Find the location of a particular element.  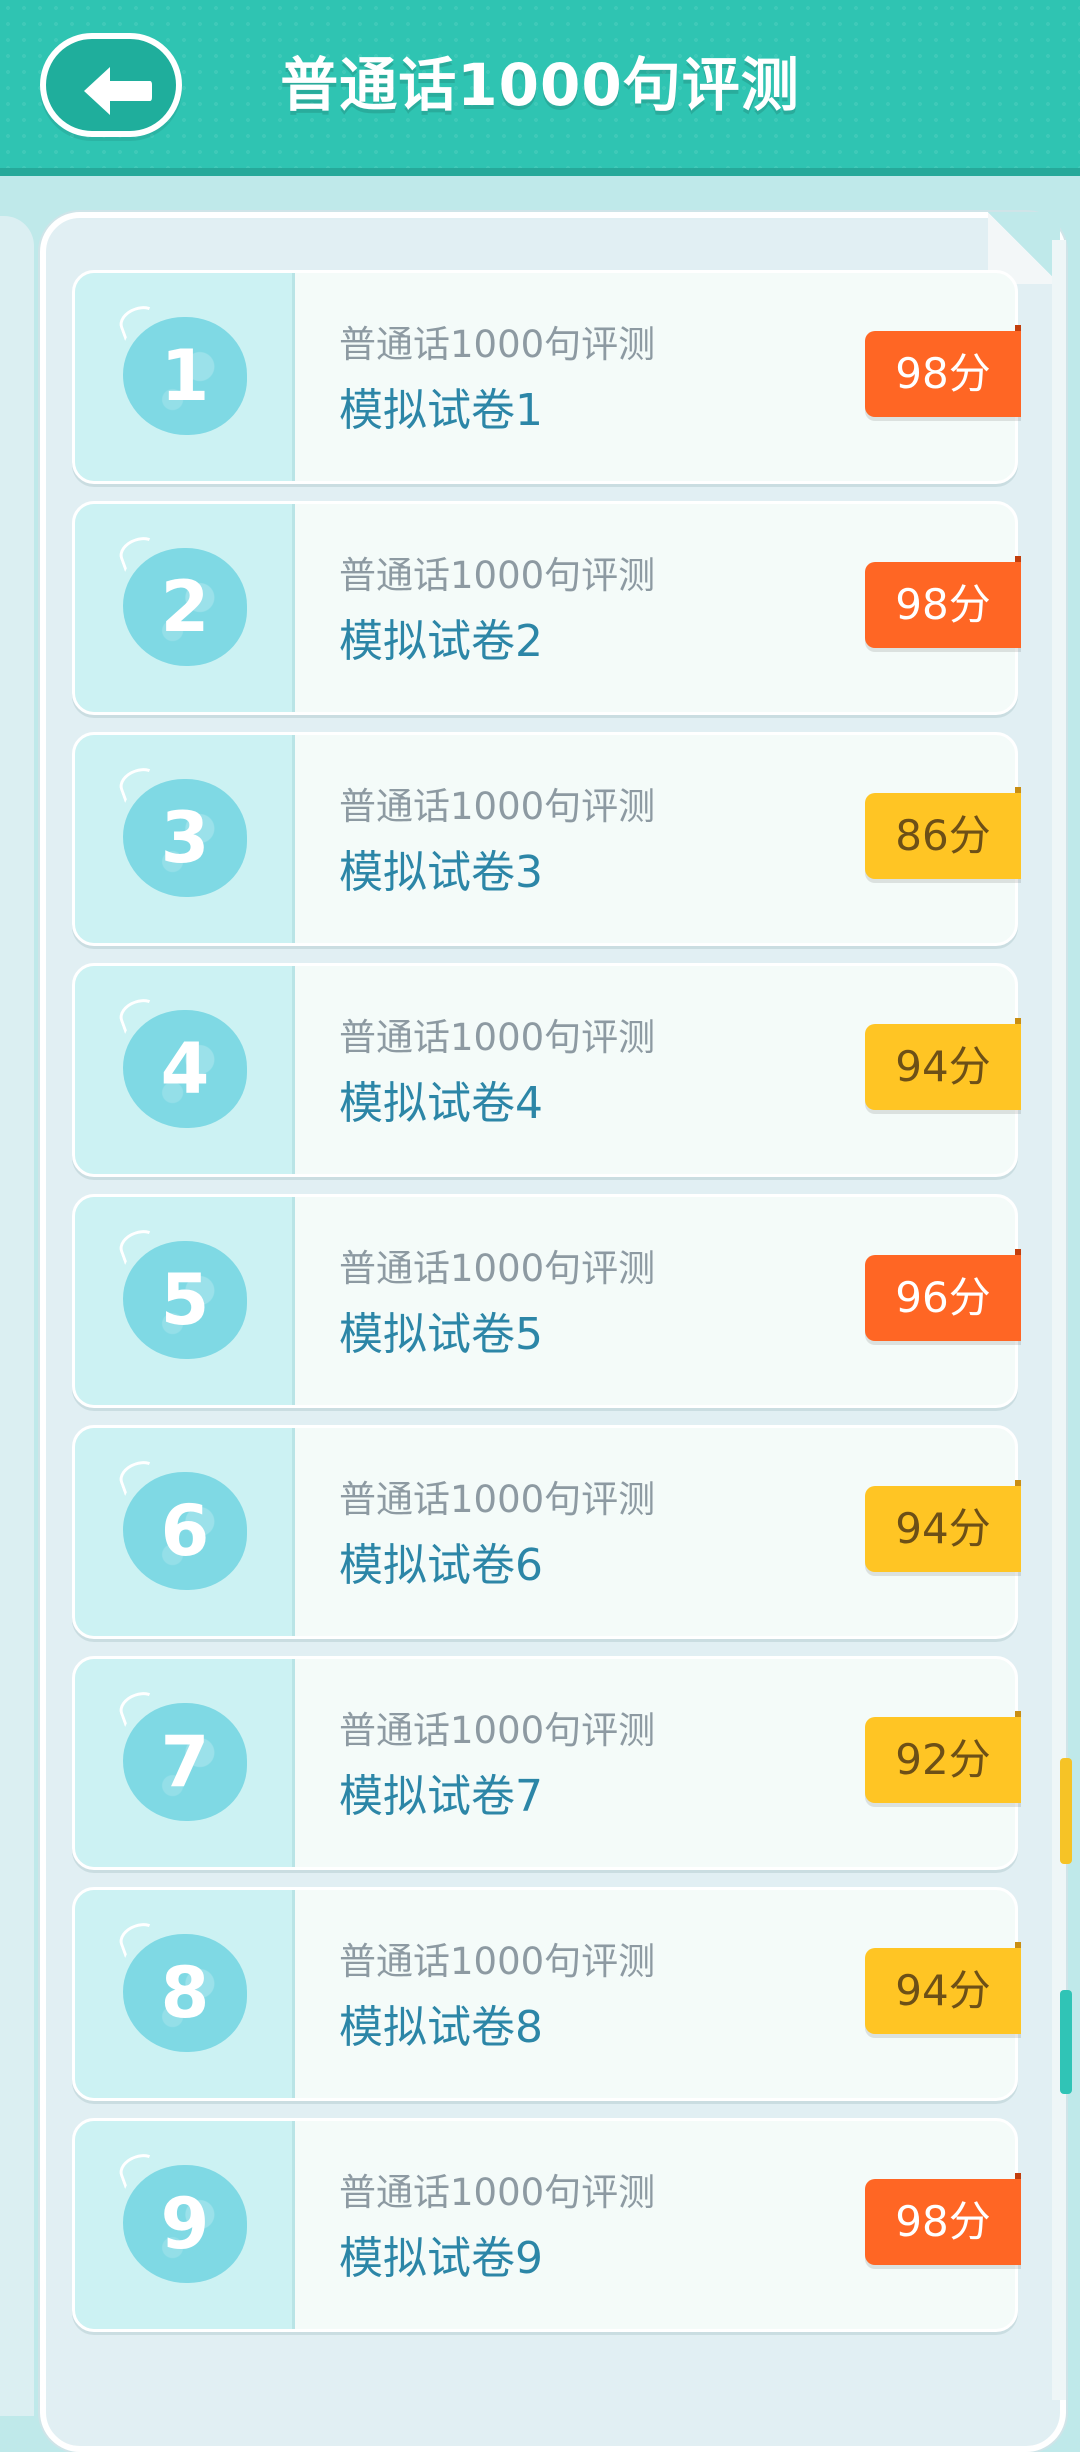

item-number-area: 2 is located at coordinates (185, 608).